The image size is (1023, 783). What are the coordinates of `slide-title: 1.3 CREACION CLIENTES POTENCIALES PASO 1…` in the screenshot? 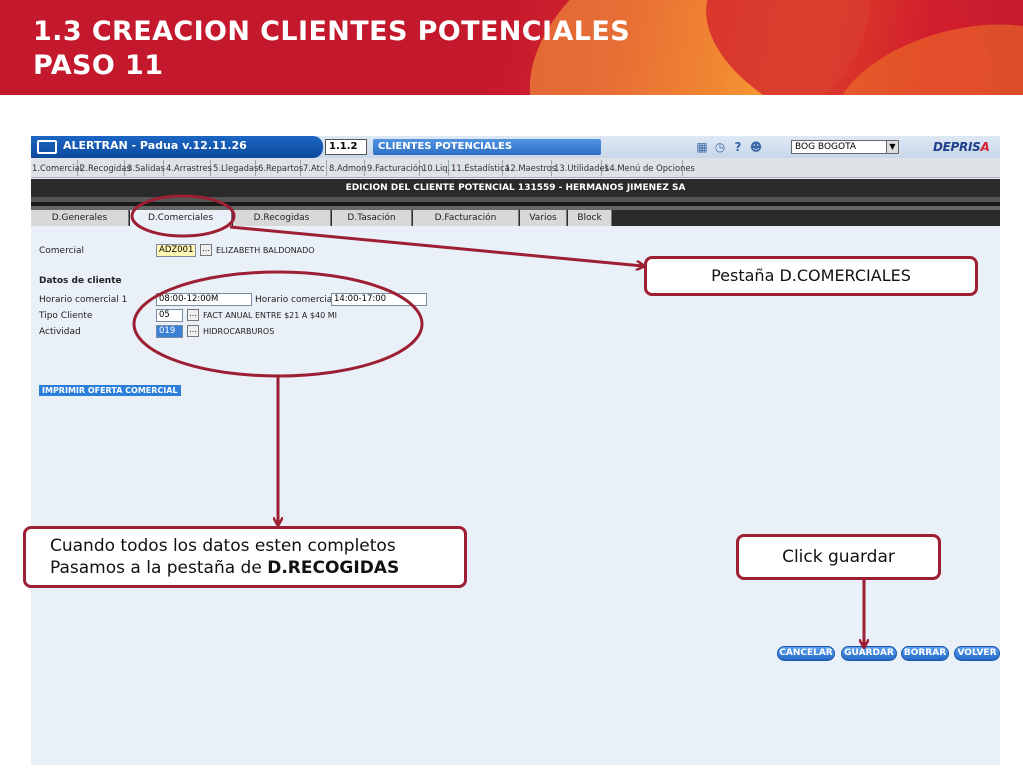 It's located at (331, 49).